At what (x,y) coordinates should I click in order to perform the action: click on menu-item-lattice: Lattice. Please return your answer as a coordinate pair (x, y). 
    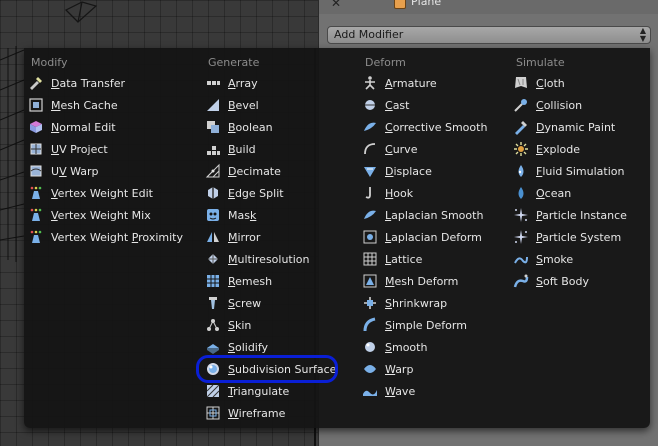
    Looking at the image, I should click on (392, 259).